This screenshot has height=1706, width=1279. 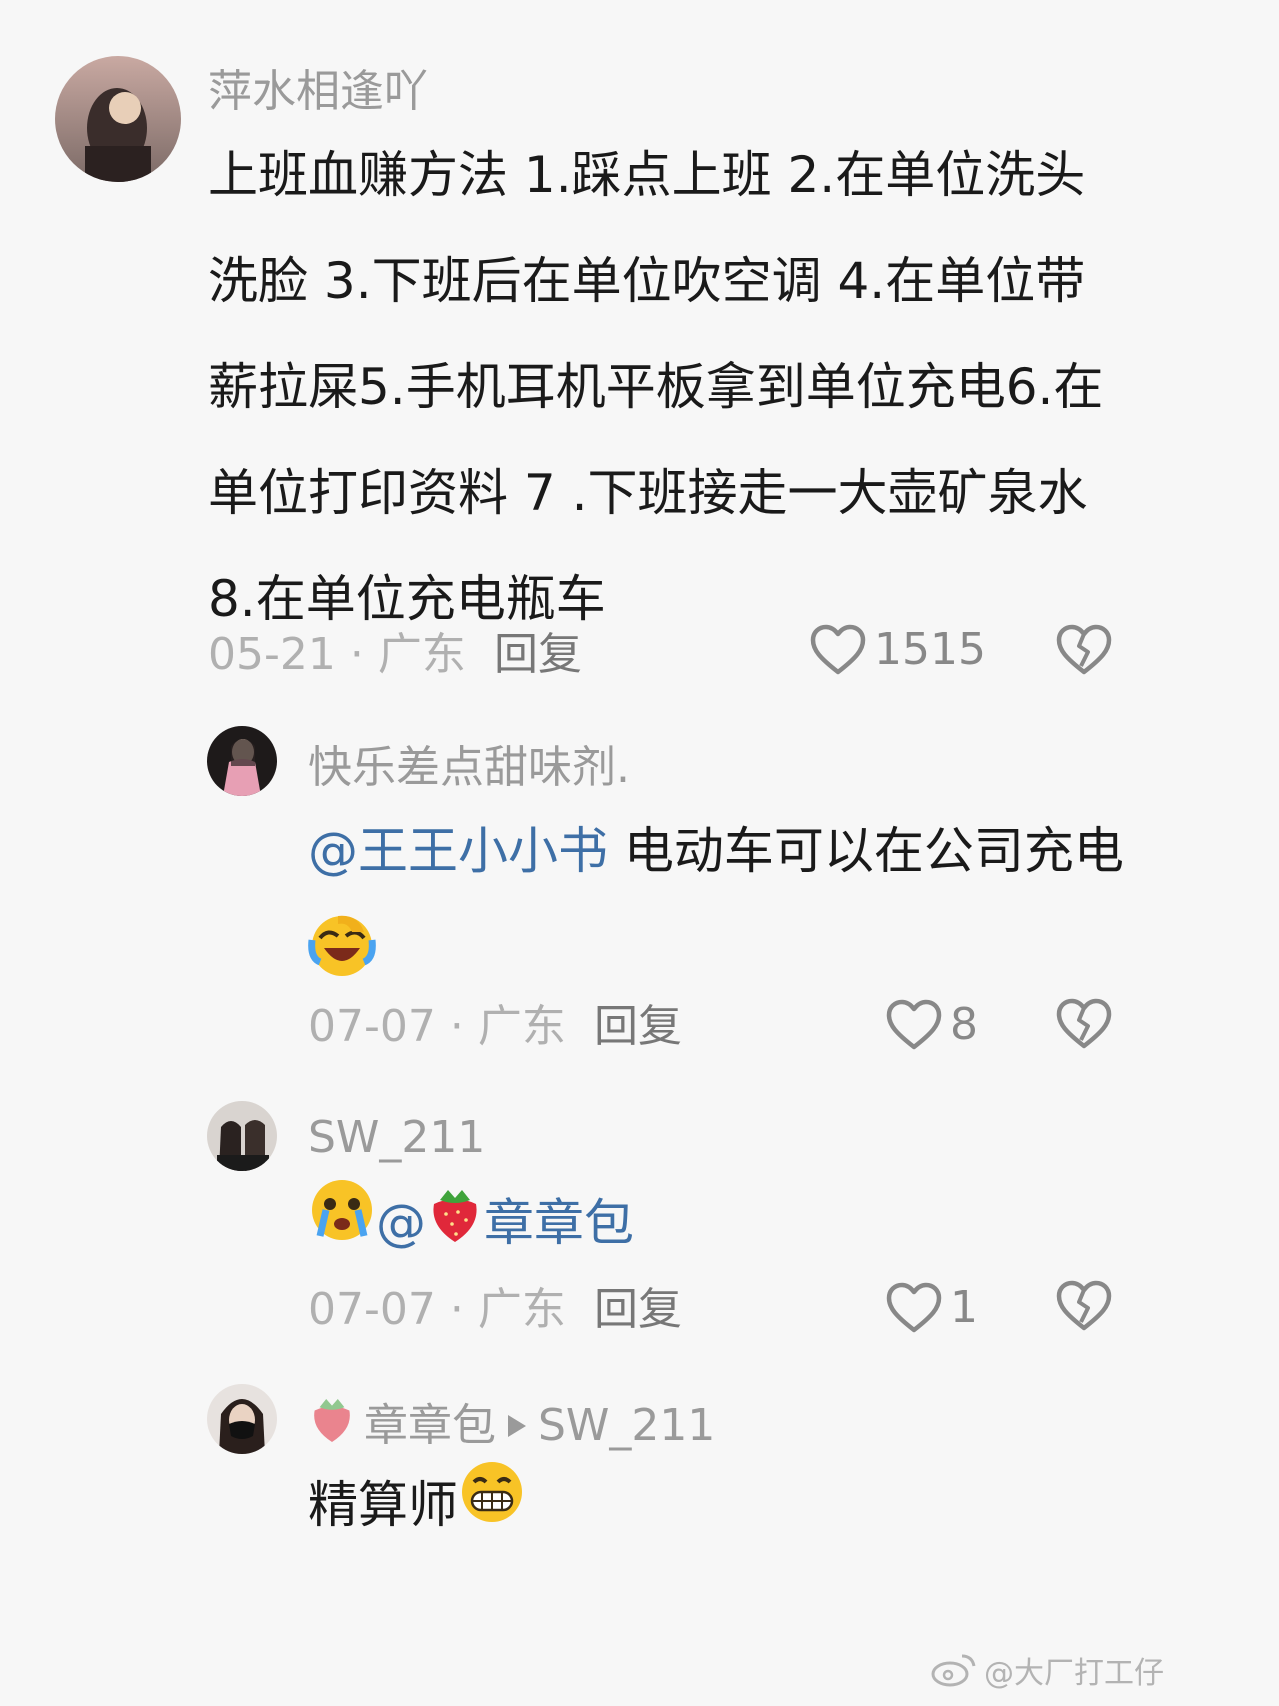 I want to click on like-button: 1515, so click(x=898, y=650).